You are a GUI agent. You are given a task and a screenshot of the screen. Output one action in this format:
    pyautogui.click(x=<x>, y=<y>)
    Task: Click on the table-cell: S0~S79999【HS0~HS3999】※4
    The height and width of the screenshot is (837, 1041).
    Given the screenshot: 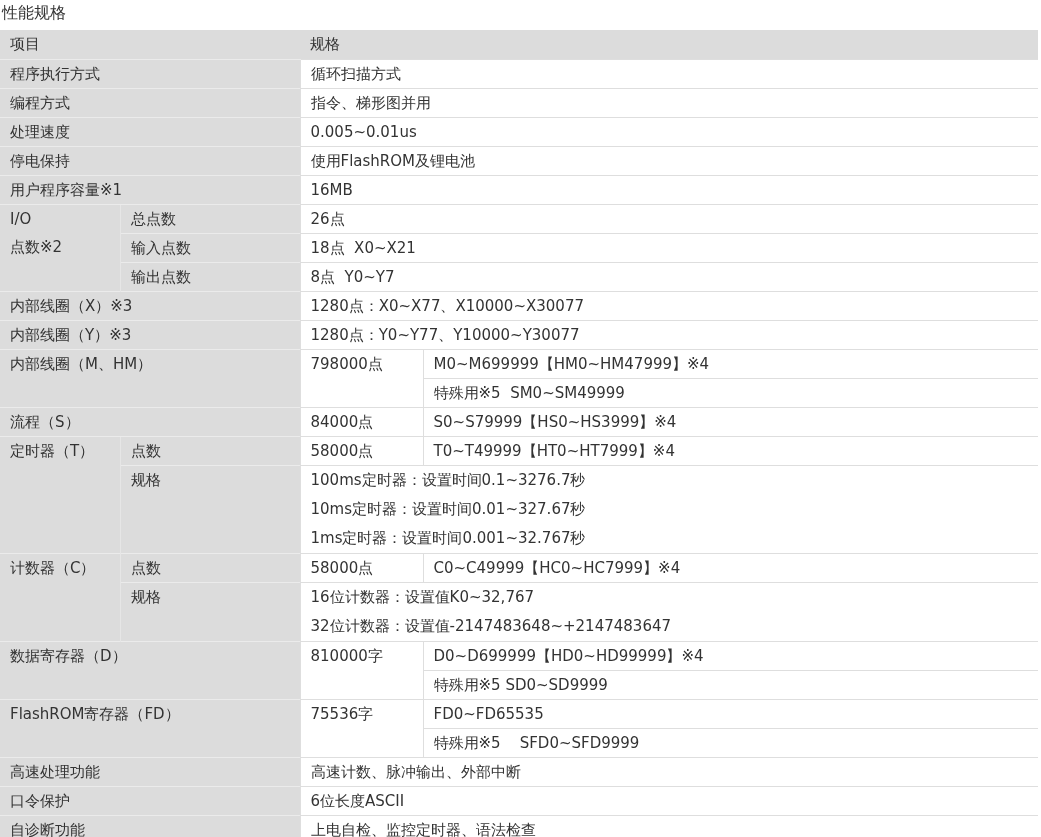 What is the action you would take?
    pyautogui.click(x=730, y=421)
    